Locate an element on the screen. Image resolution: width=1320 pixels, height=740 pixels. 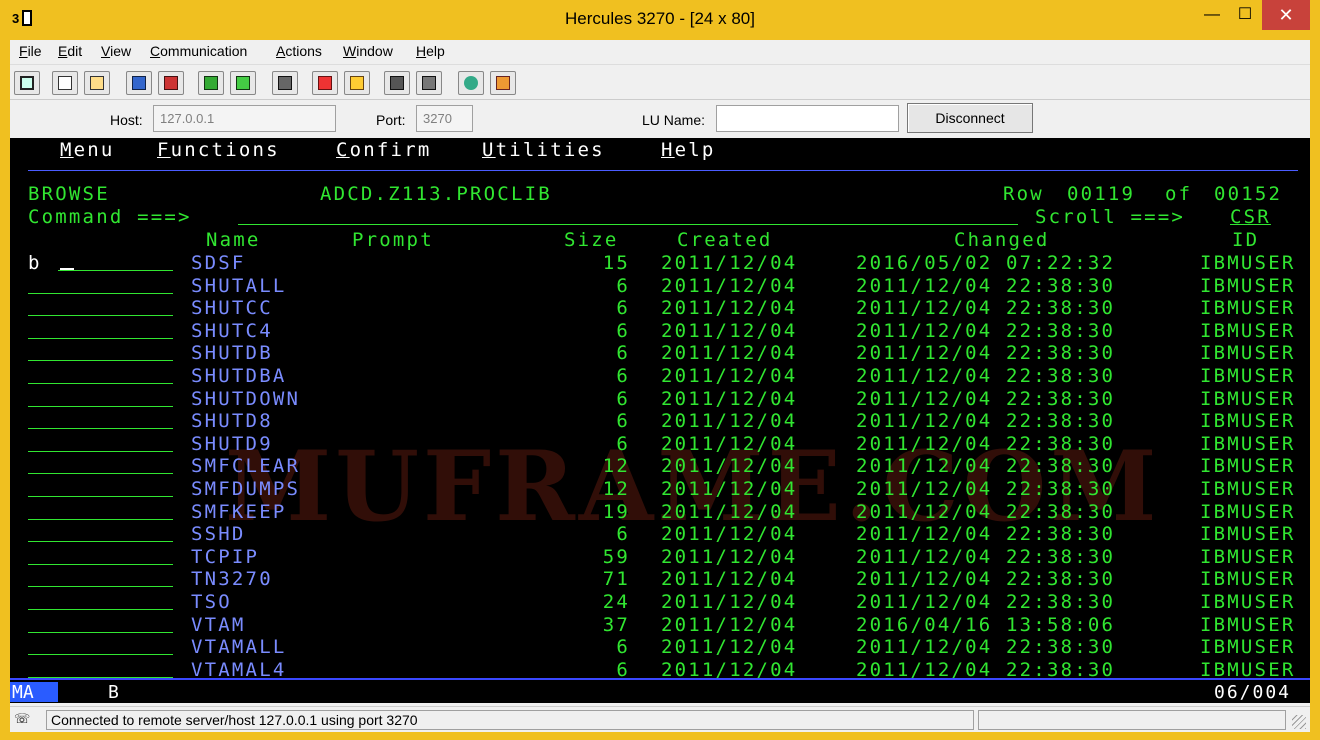
maximize-button: ☐ is located at coordinates (1245, 15).